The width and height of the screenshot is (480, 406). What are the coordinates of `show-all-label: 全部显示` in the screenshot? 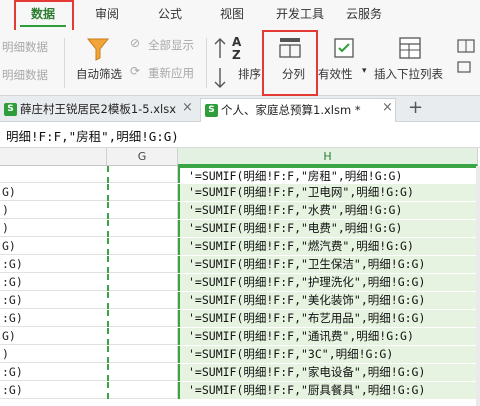 It's located at (171, 45).